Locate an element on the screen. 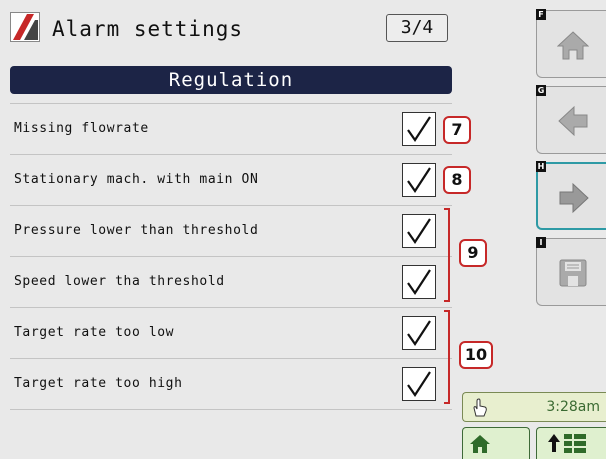 This screenshot has height=459, width=606. save-button is located at coordinates (571, 272).